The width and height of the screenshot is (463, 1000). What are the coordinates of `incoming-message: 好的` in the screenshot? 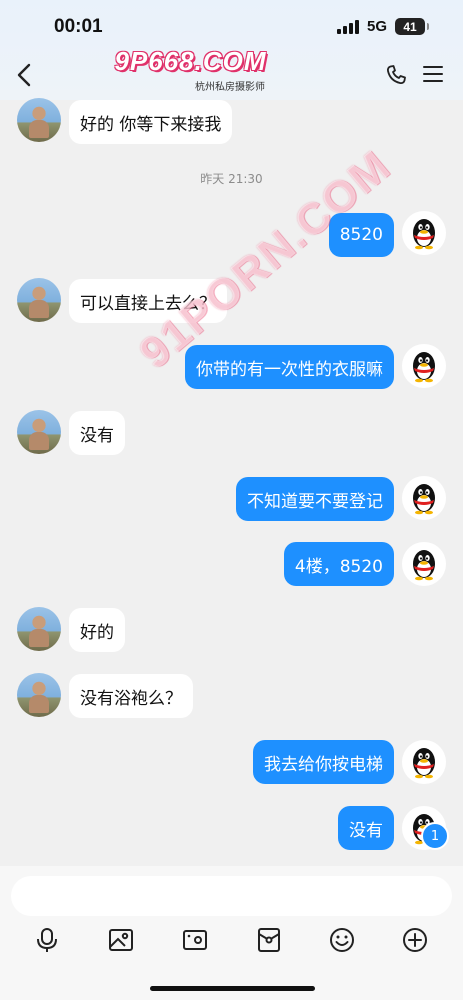 It's located at (97, 630).